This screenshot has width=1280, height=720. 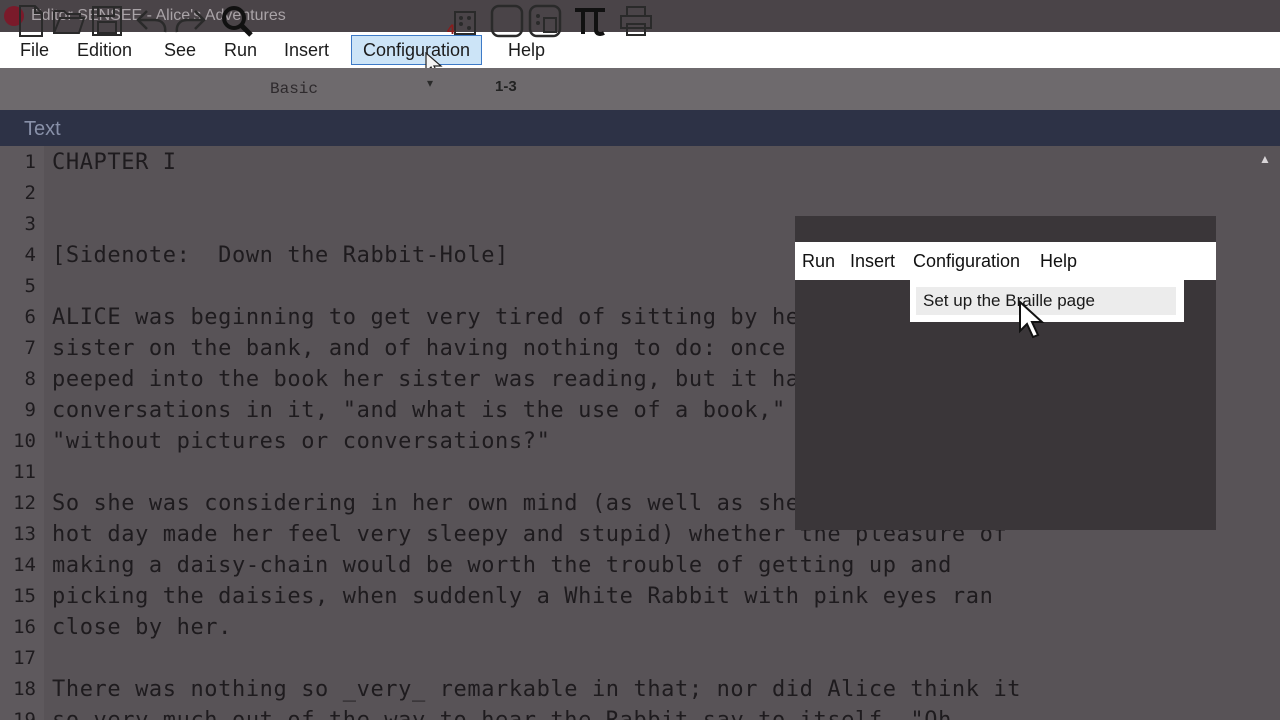 I want to click on toolbar, so click(x=640, y=89).